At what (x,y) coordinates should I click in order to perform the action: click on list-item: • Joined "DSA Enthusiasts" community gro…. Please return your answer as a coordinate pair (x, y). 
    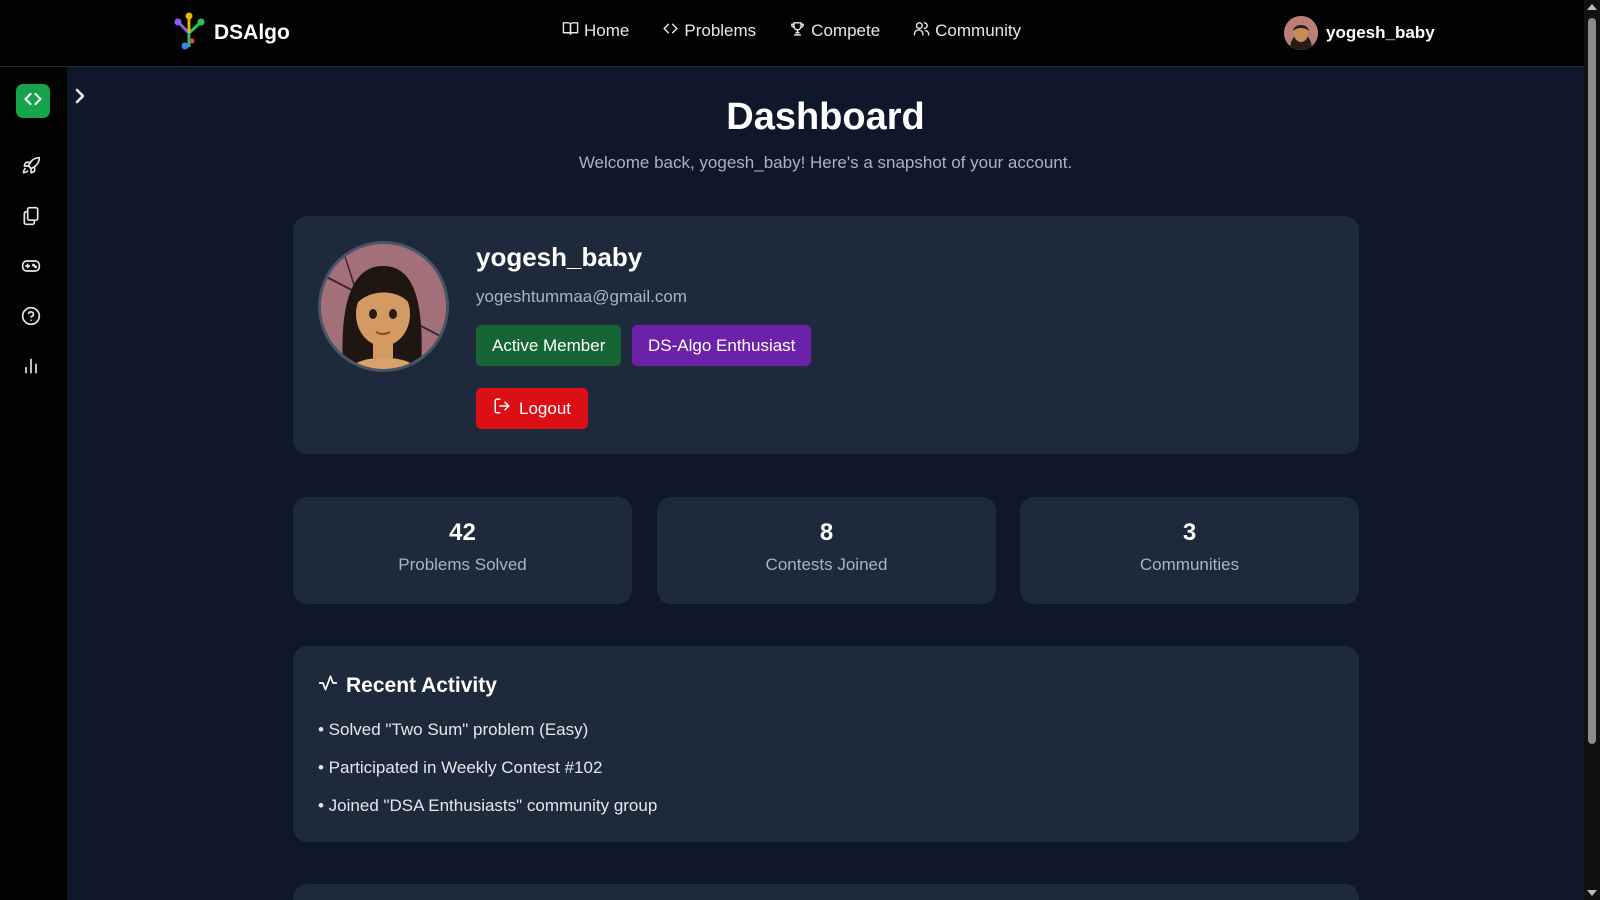
    Looking at the image, I should click on (488, 805).